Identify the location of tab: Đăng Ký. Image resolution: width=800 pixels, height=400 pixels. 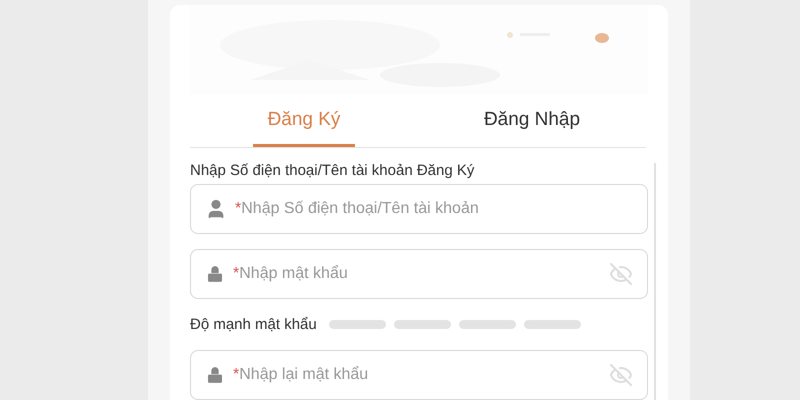
(304, 121).